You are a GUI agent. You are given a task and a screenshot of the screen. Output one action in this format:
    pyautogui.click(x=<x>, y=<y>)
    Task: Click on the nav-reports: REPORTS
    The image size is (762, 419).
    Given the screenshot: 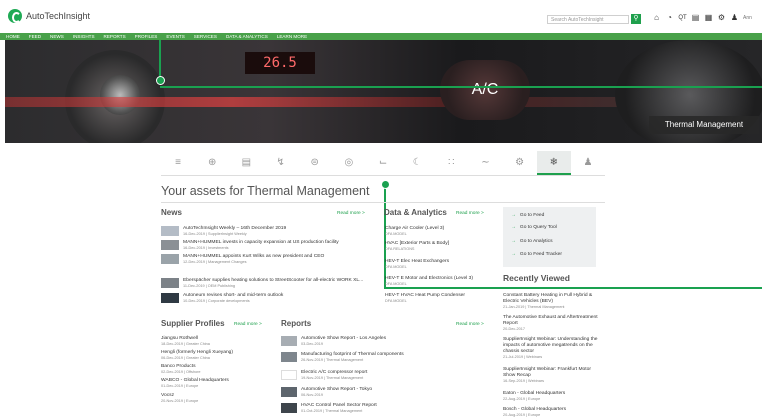 What is the action you would take?
    pyautogui.click(x=115, y=36)
    